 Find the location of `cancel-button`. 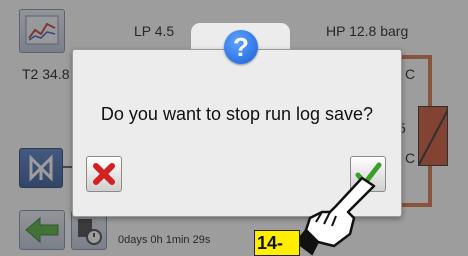

cancel-button is located at coordinates (104, 174).